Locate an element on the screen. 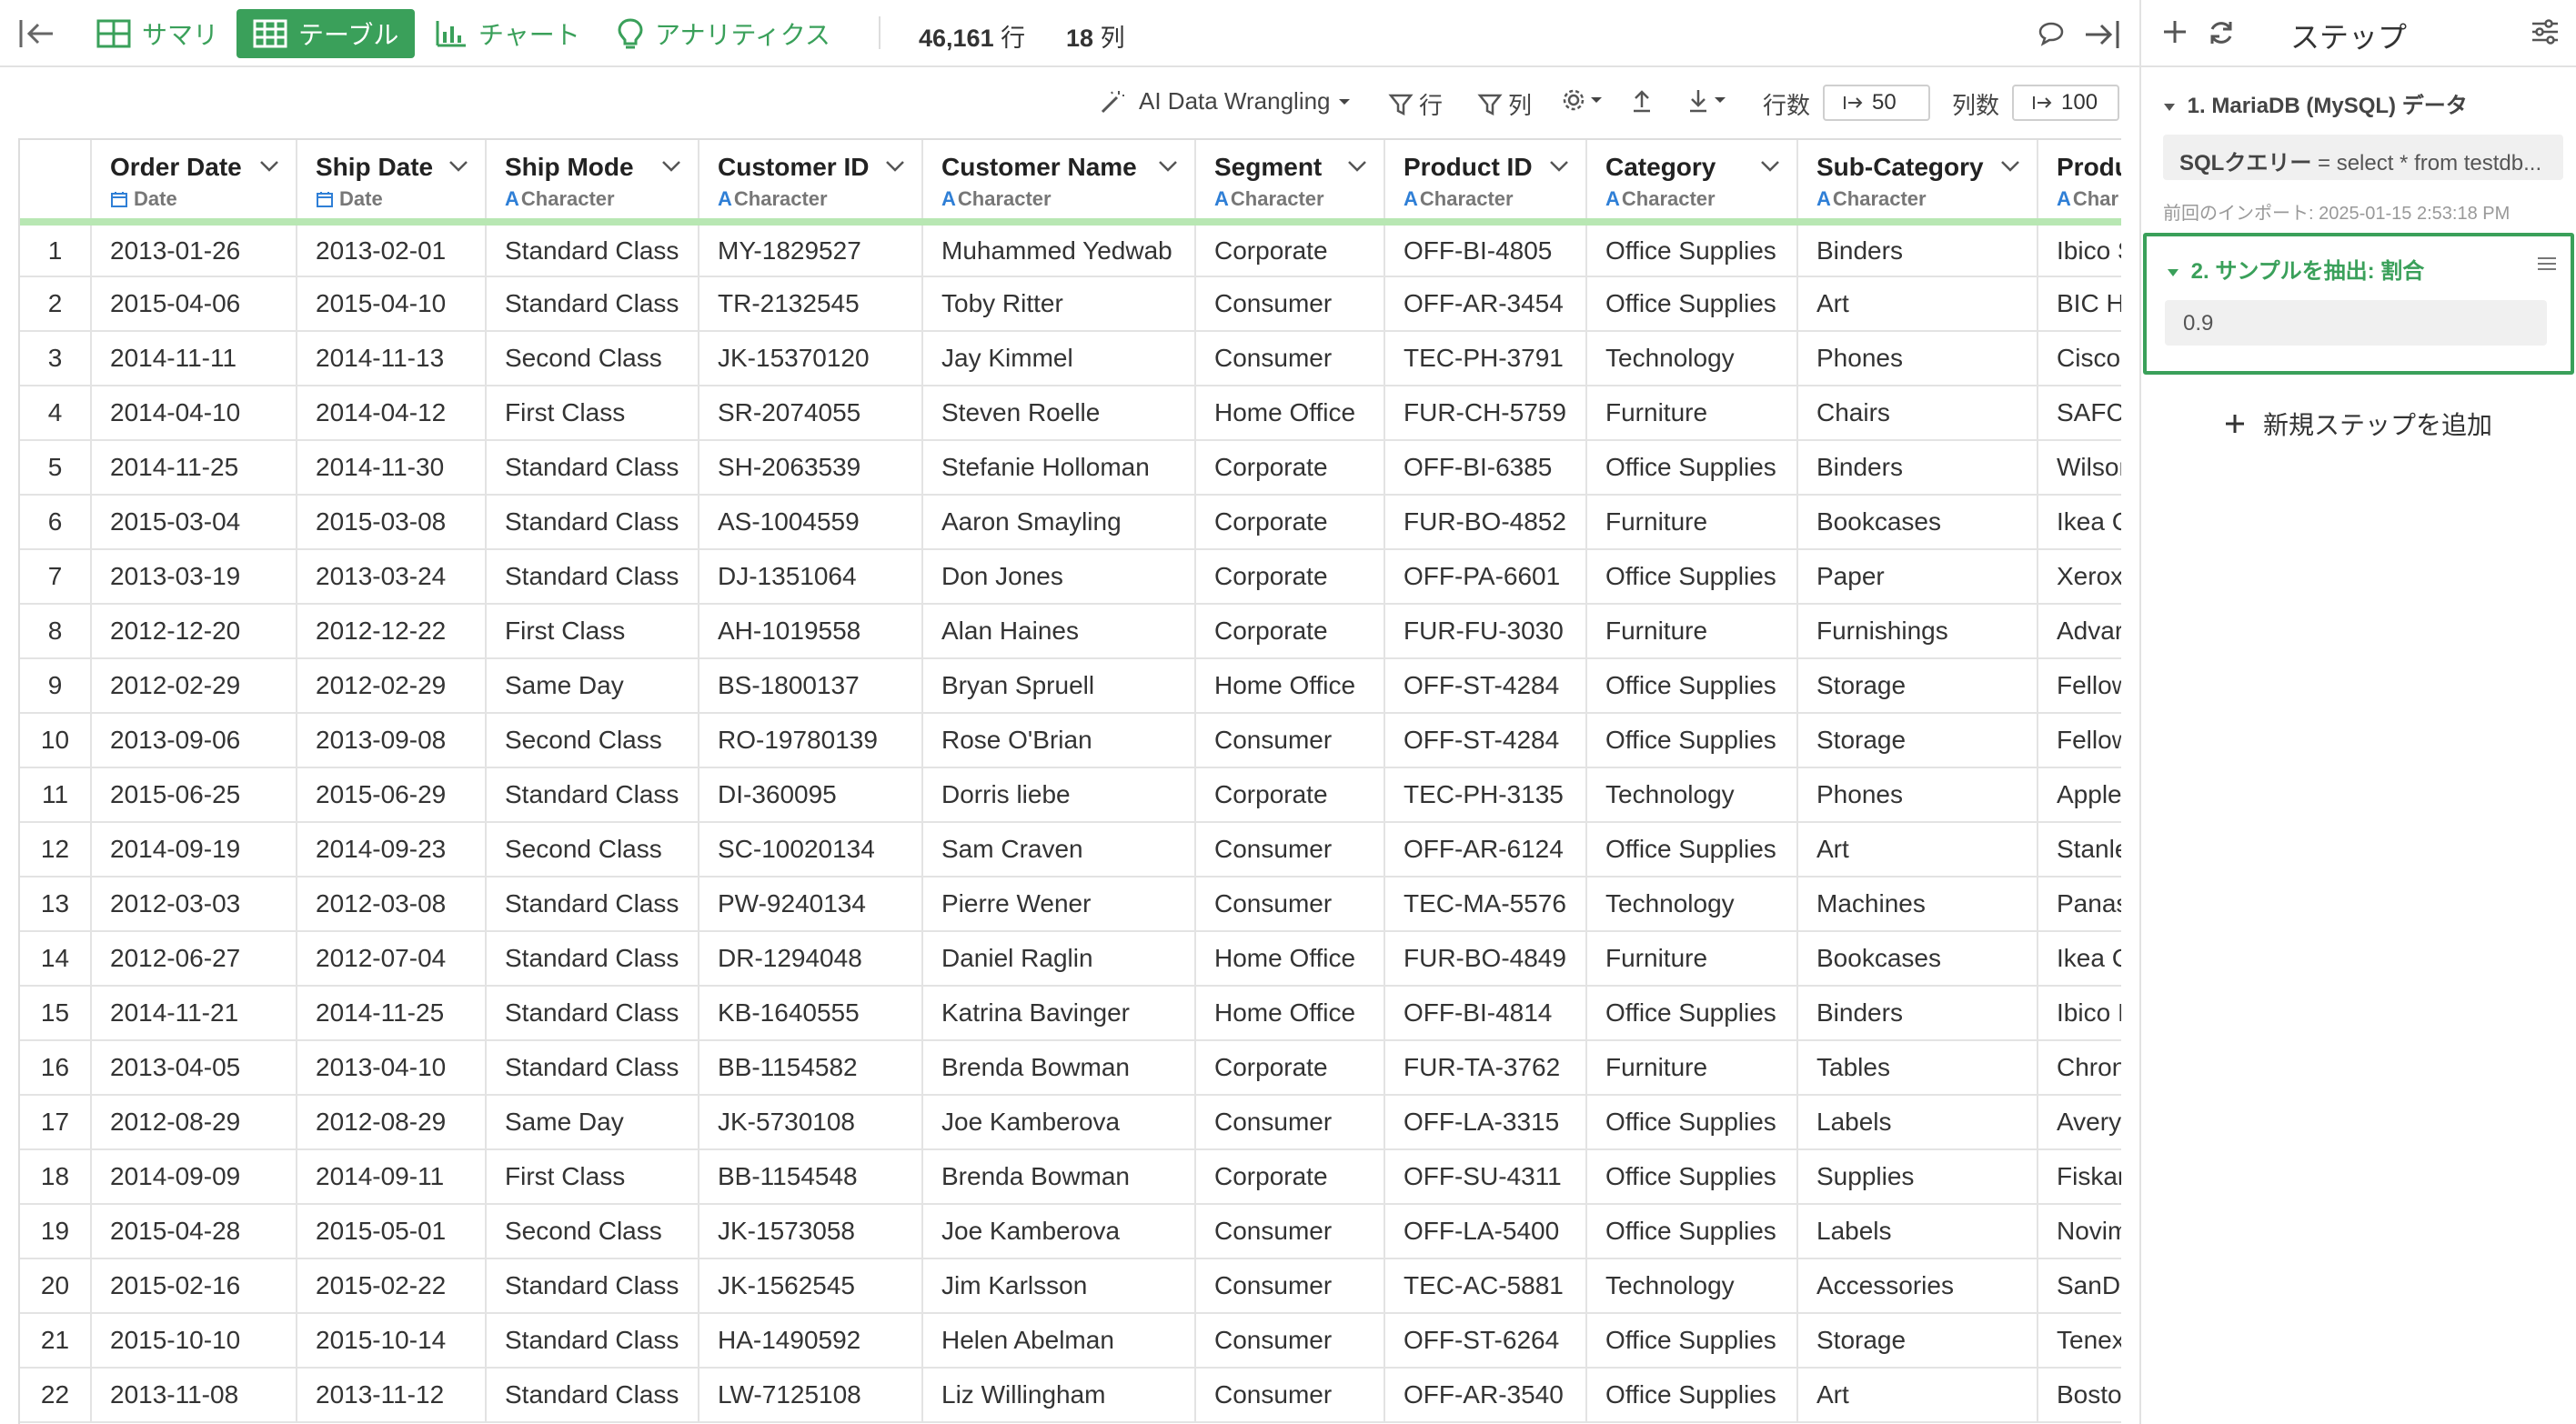  row-index: 19 is located at coordinates (56, 1232).